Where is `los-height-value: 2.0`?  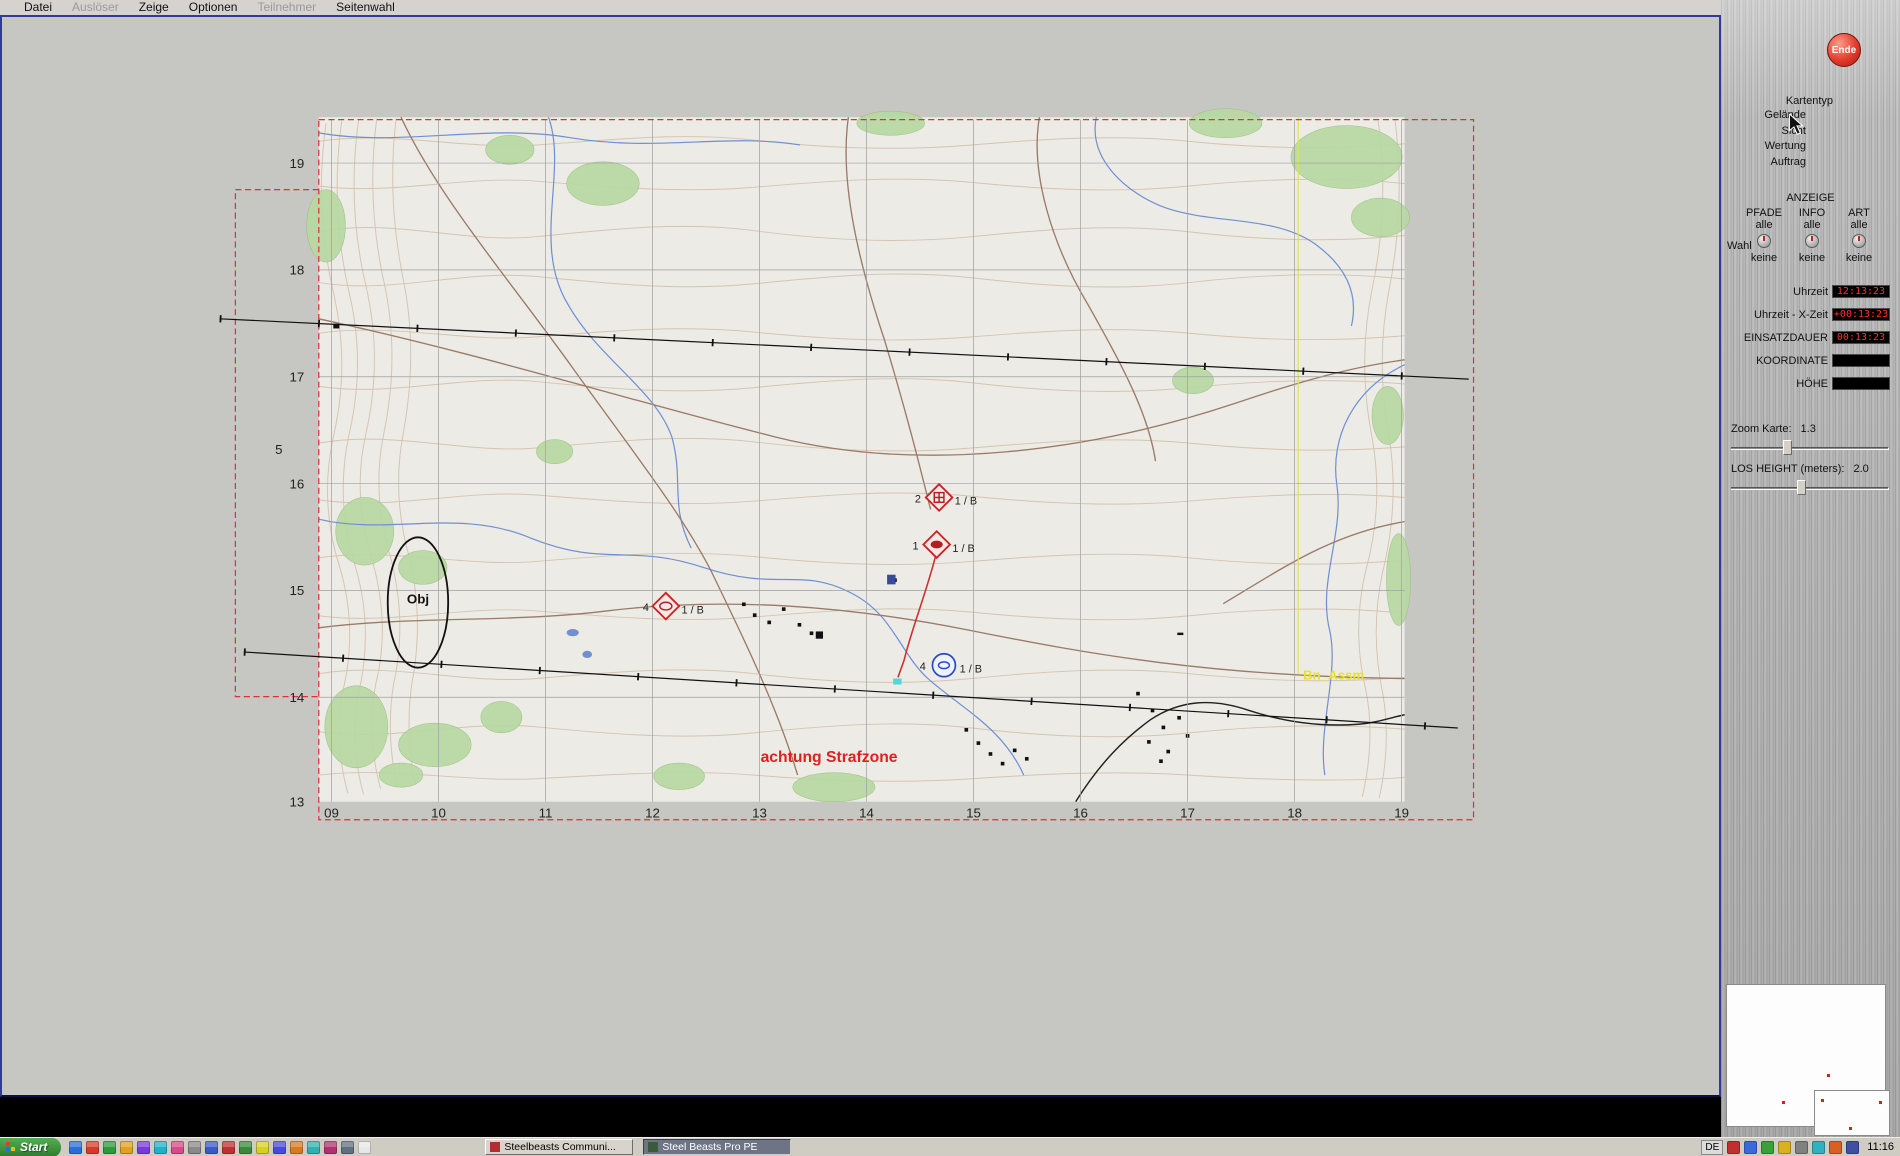 los-height-value: 2.0 is located at coordinates (1861, 469).